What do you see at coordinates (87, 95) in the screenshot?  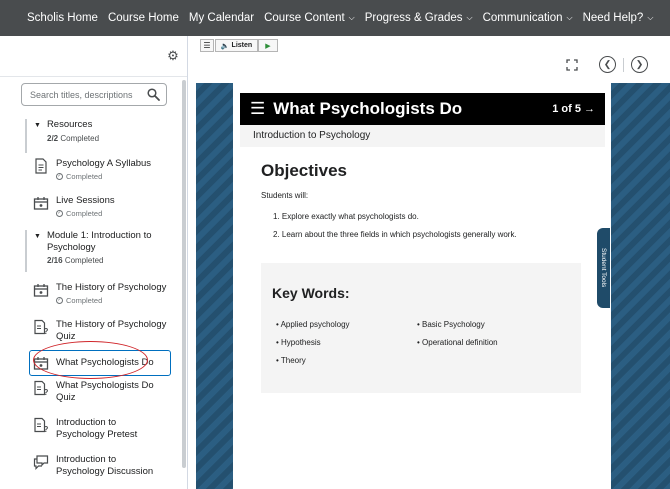 I see `search-input` at bounding box center [87, 95].